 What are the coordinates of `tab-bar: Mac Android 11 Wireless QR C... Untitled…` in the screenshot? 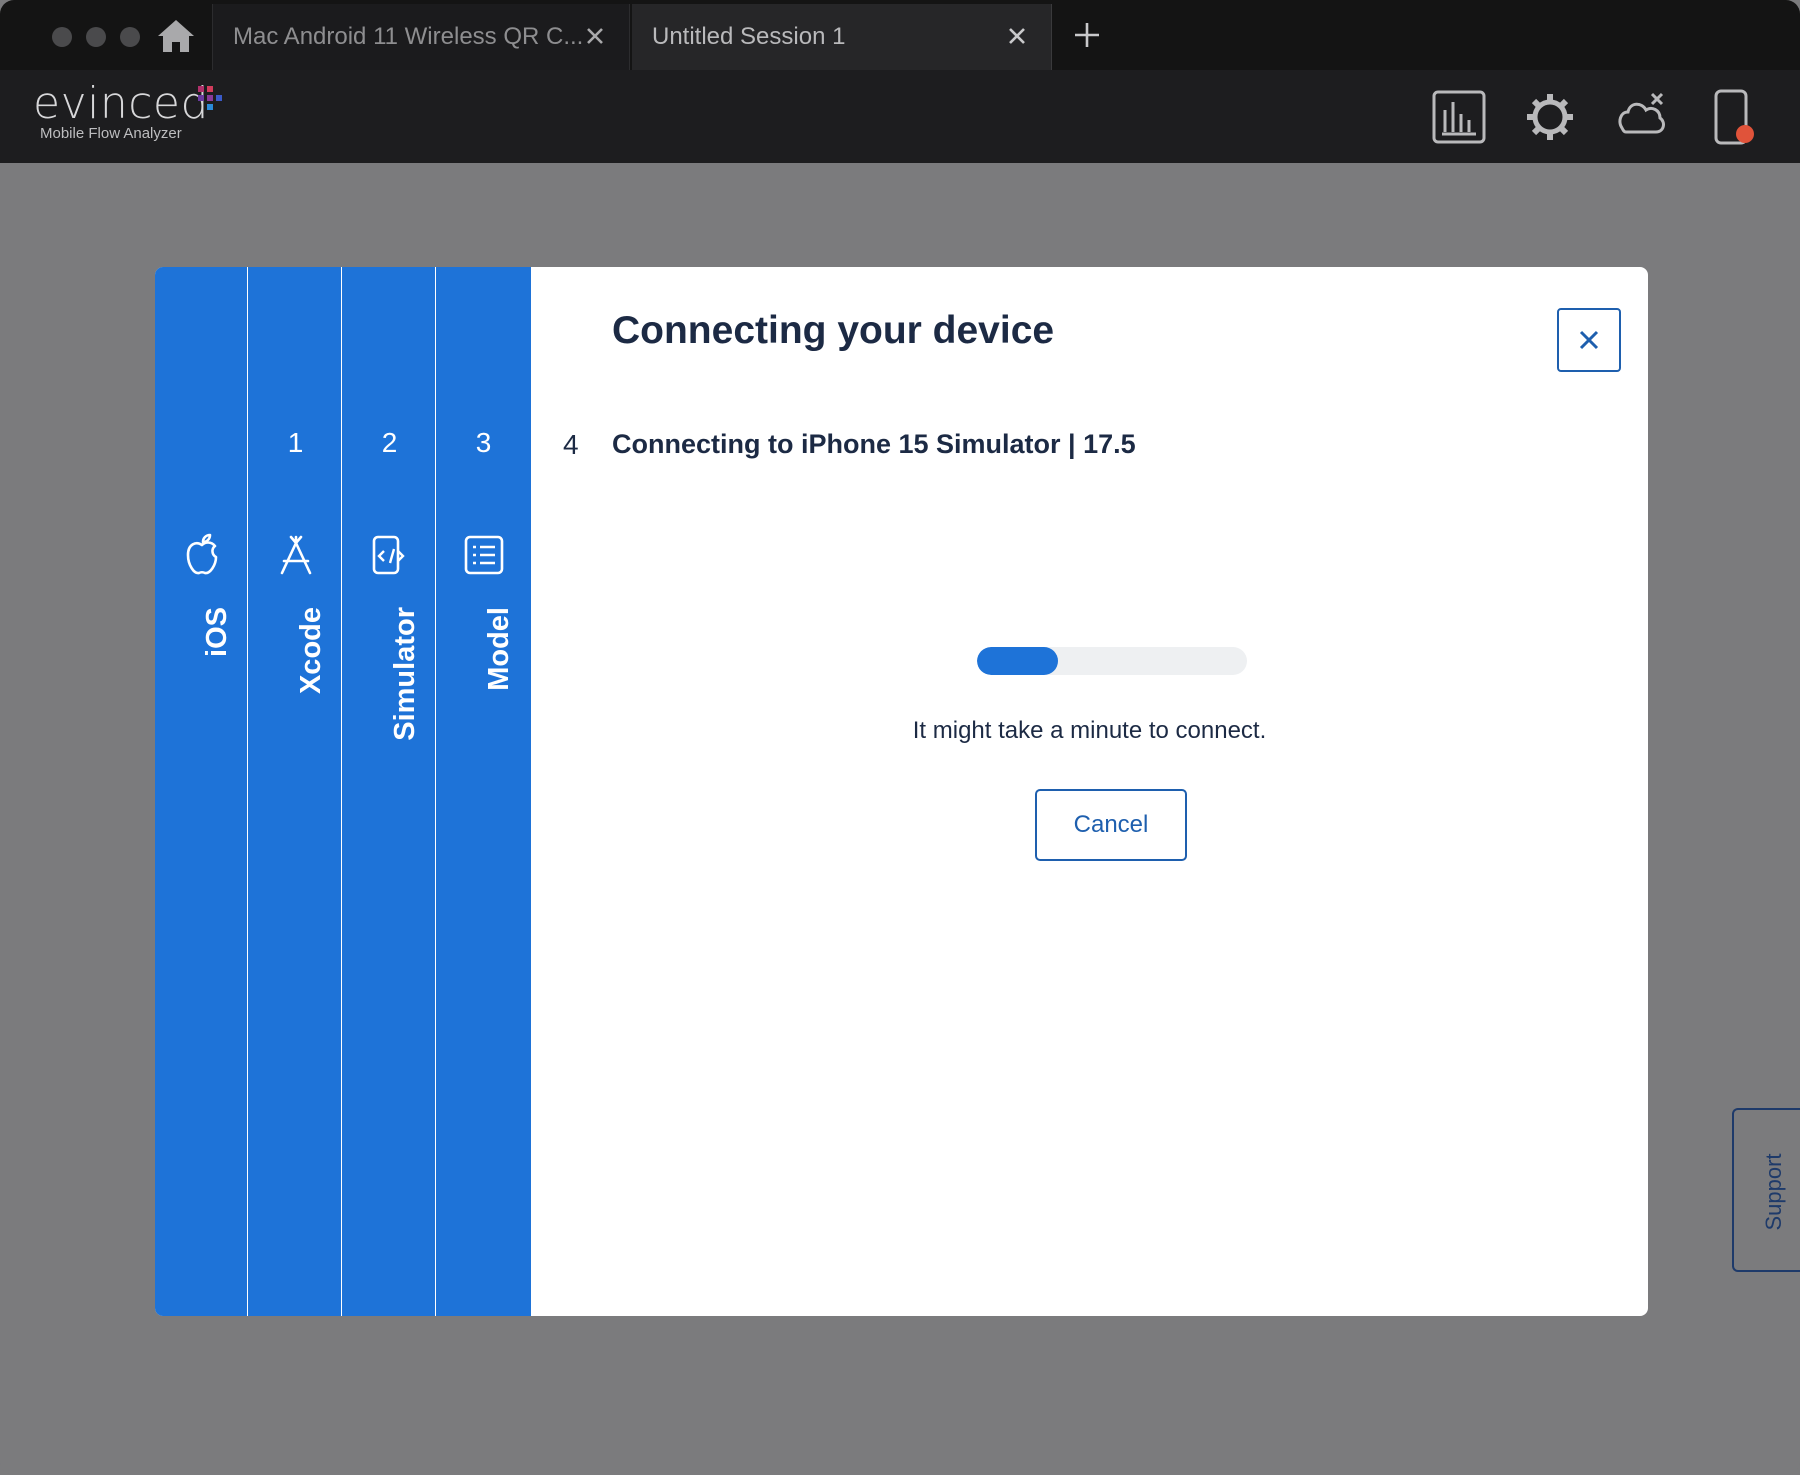 It's located at (900, 35).